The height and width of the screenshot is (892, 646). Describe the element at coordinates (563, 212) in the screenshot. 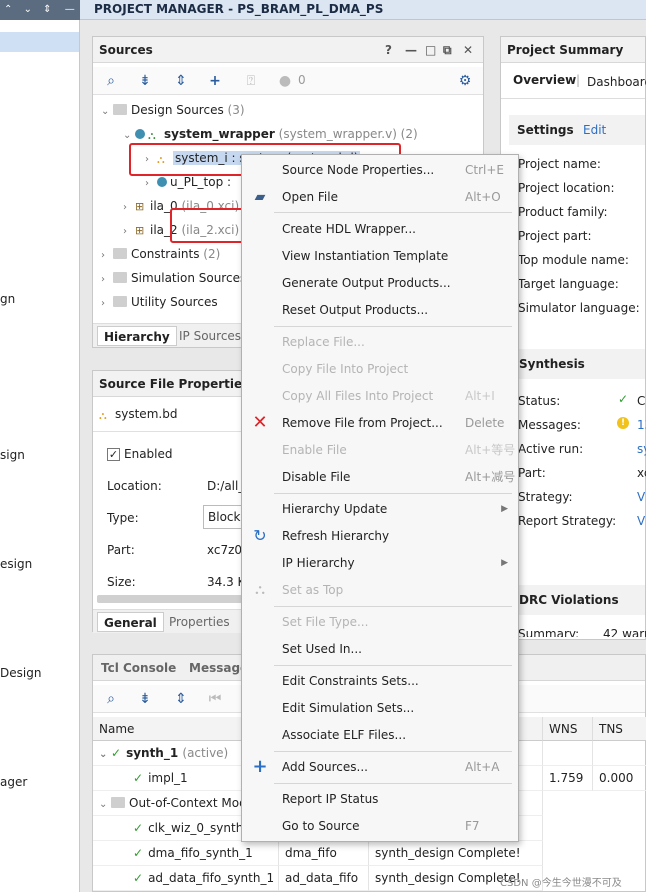

I see `summary-field: Product family:` at that location.